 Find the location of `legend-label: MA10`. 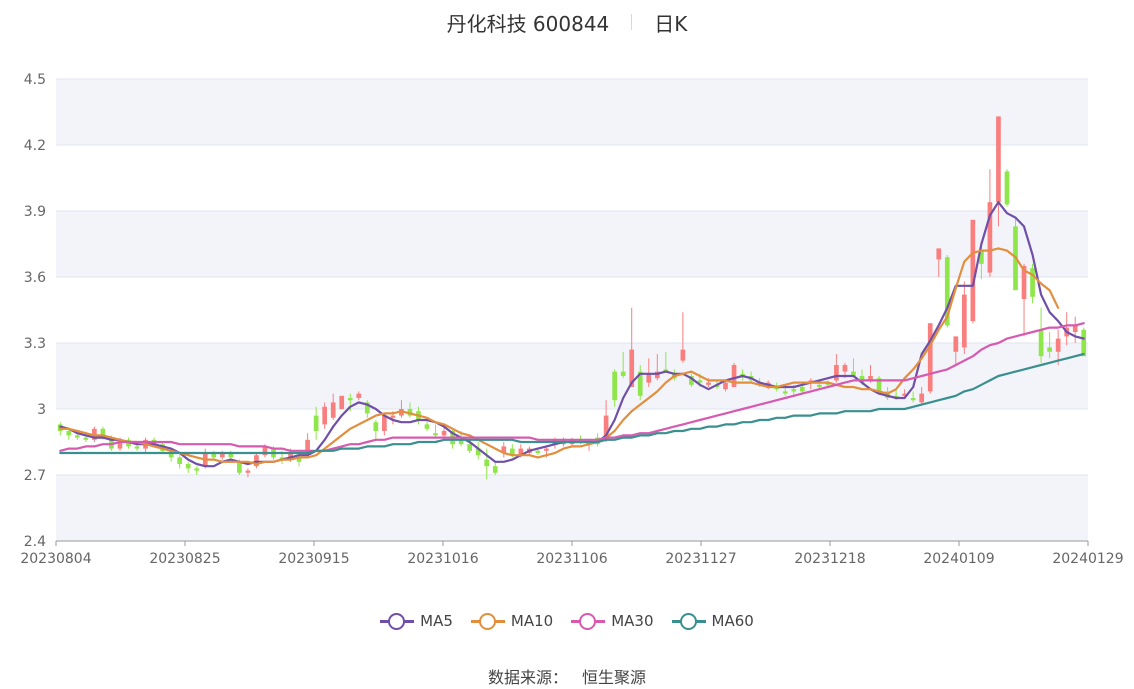

legend-label: MA10 is located at coordinates (532, 621).